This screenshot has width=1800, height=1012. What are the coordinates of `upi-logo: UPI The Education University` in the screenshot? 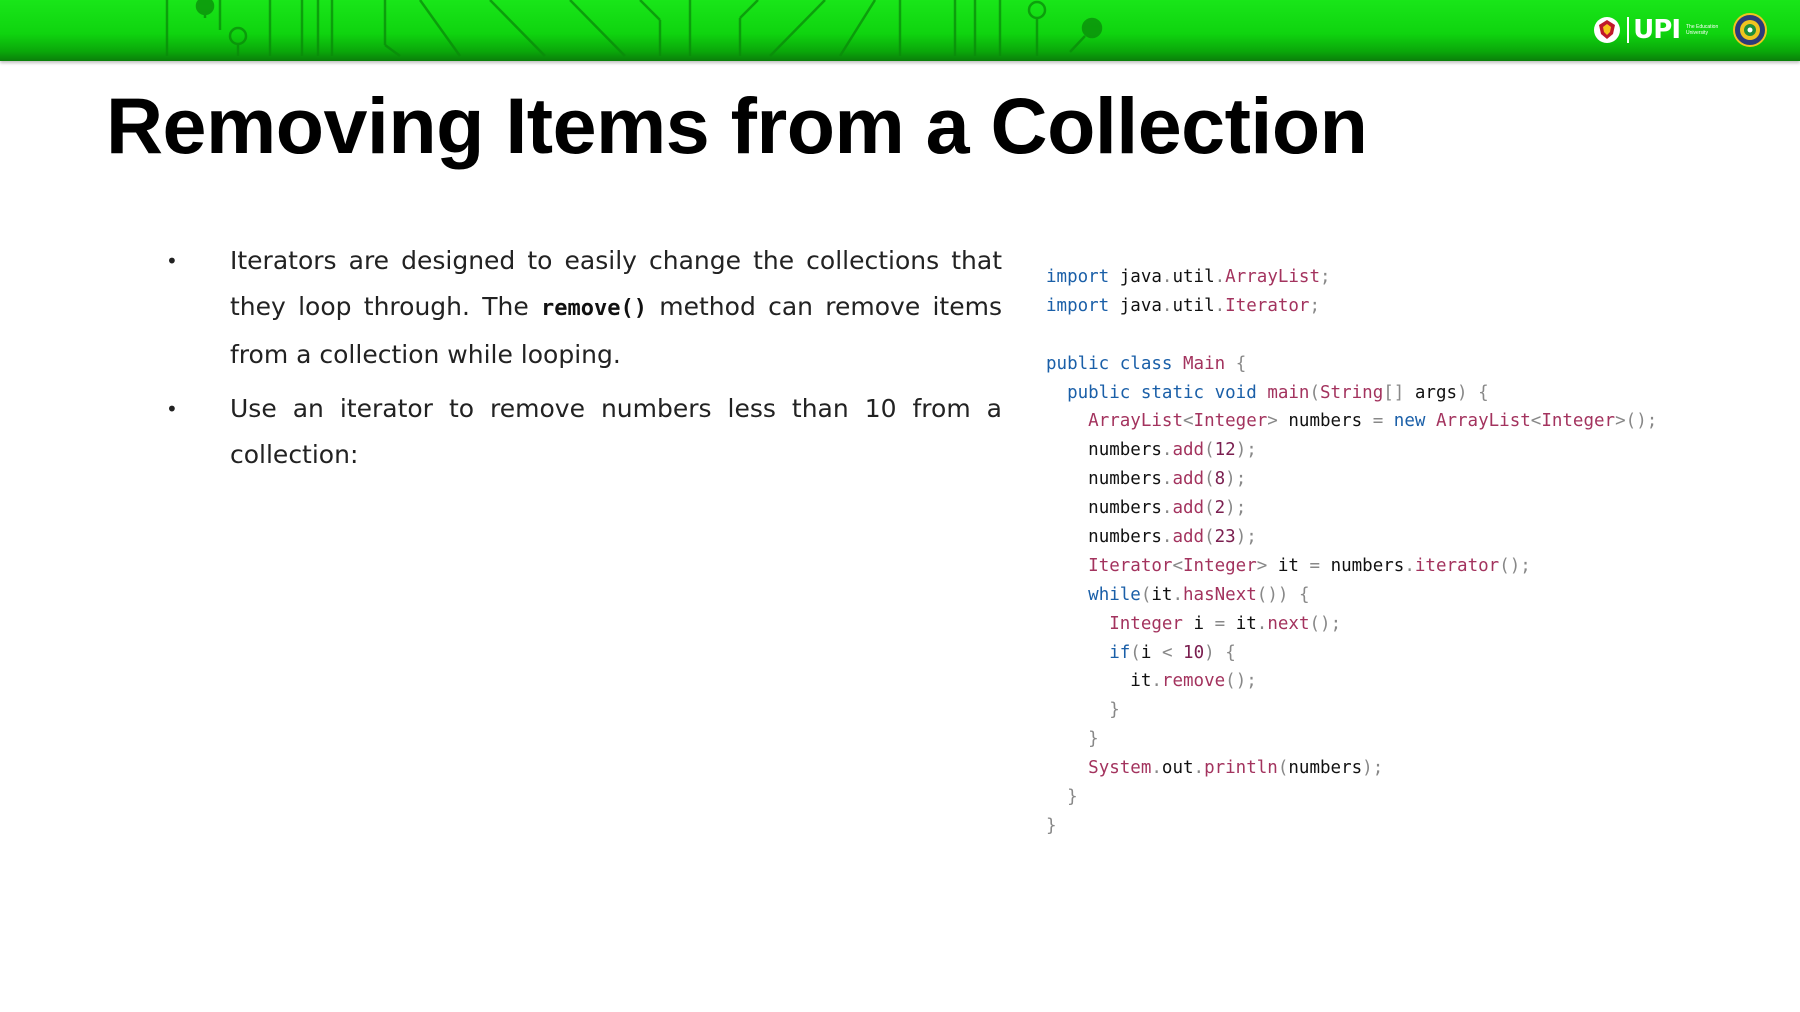 It's located at (1657, 30).